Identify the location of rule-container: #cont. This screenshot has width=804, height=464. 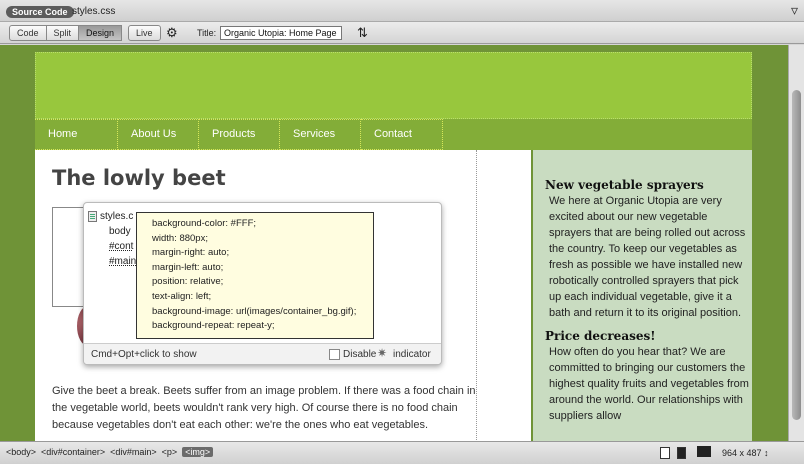
(112, 246).